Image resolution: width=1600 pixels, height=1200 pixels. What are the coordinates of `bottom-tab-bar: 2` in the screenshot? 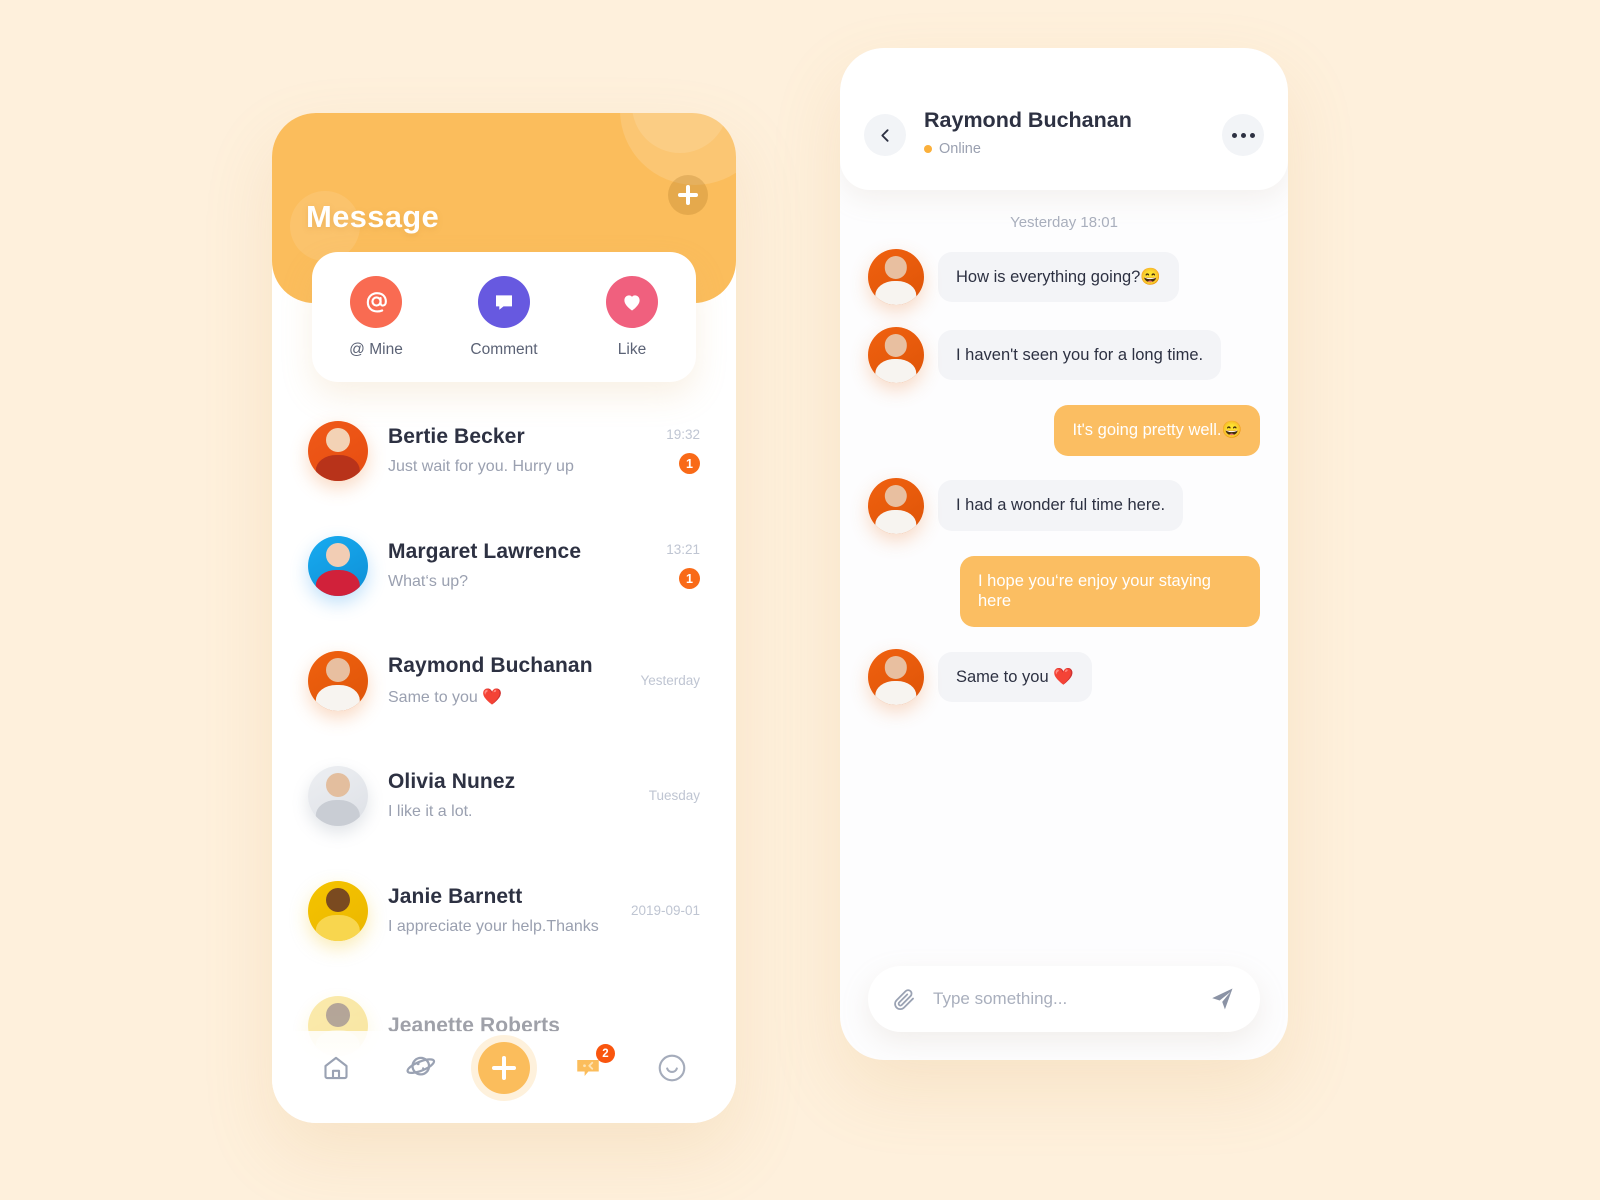 It's located at (504, 1077).